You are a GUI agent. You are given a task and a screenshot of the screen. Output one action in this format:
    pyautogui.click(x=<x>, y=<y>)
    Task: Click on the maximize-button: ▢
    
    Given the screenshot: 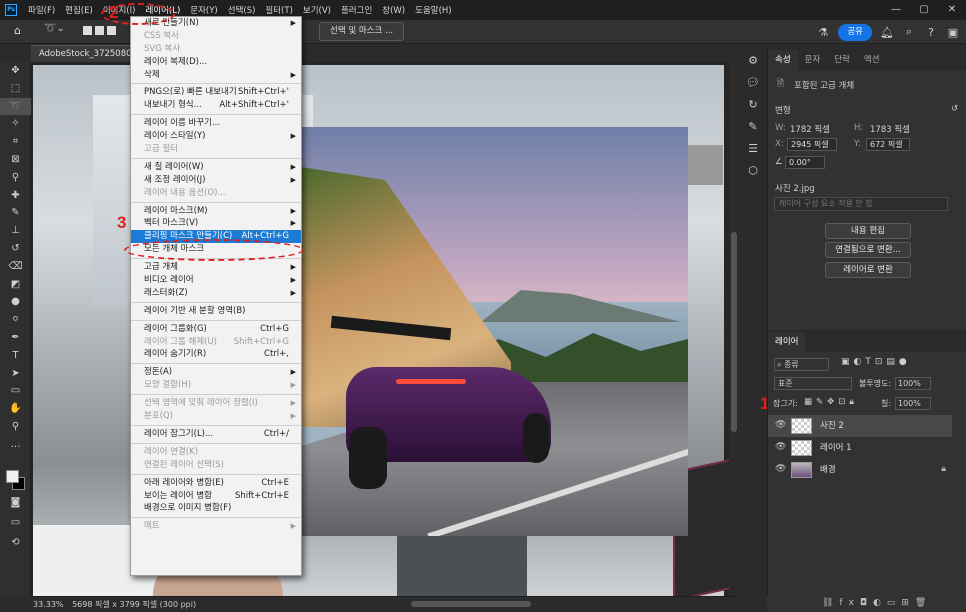 What is the action you would take?
    pyautogui.click(x=924, y=10)
    